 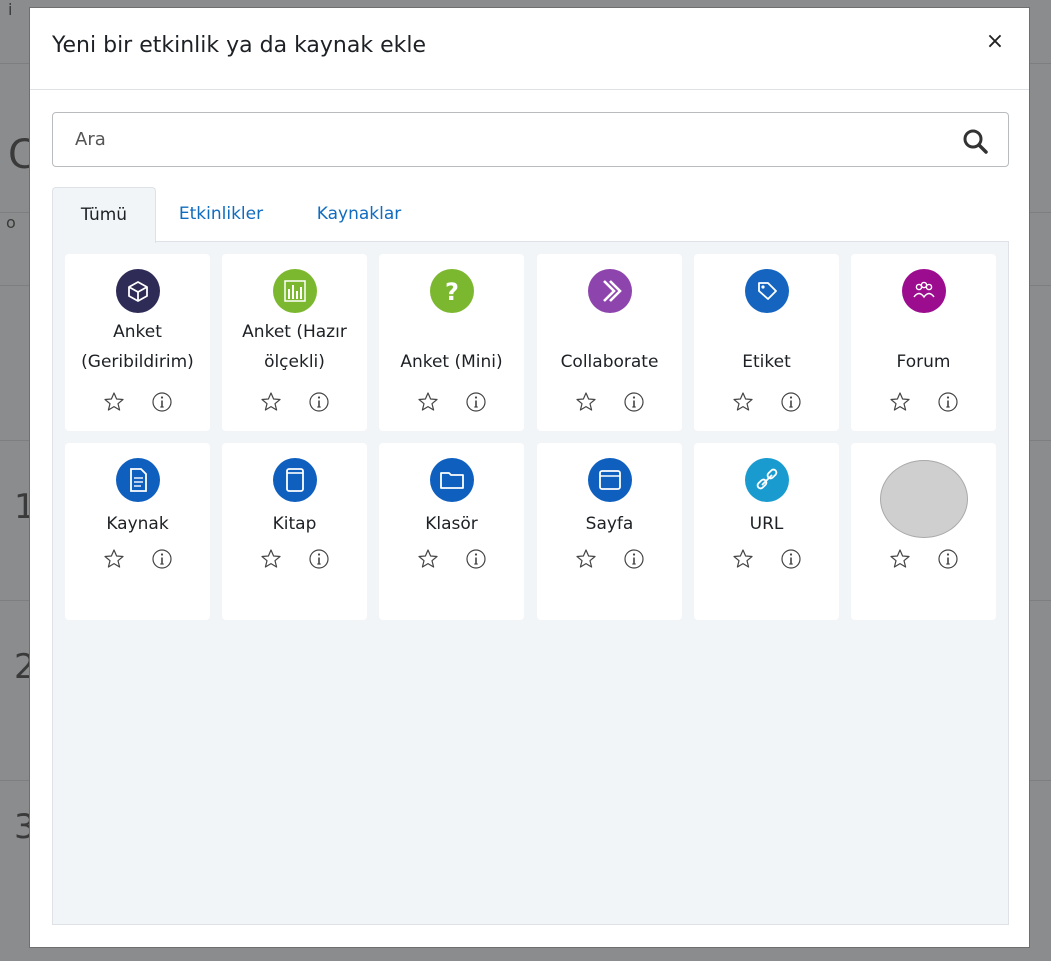 I want to click on tag-icon, so click(x=766, y=291).